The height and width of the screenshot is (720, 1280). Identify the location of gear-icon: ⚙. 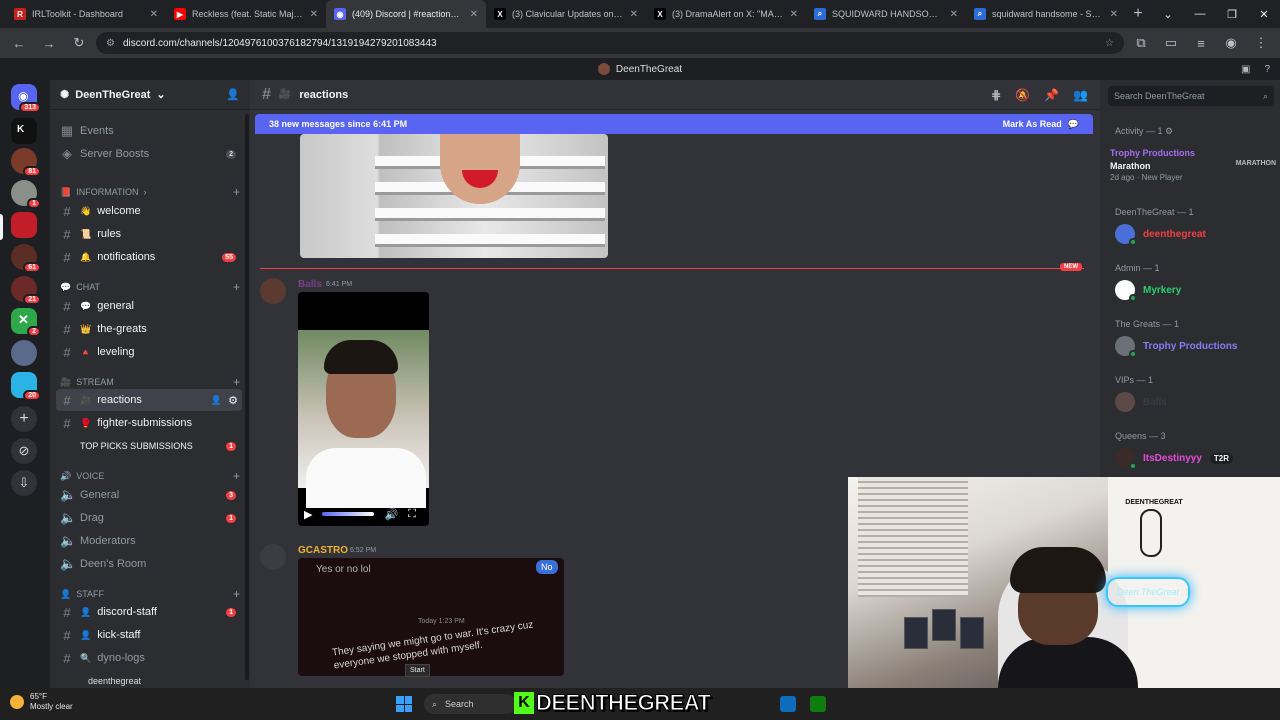
(233, 400).